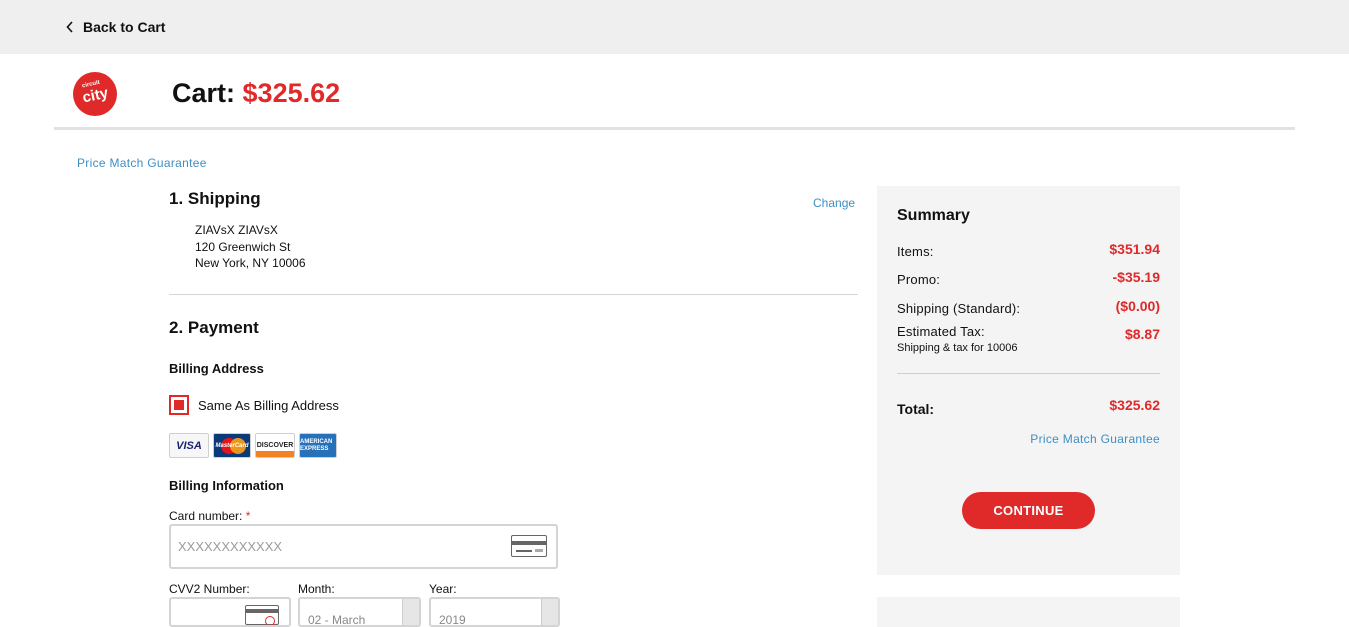 This screenshot has height=627, width=1349. What do you see at coordinates (933, 215) in the screenshot?
I see `summary-title: Summary` at bounding box center [933, 215].